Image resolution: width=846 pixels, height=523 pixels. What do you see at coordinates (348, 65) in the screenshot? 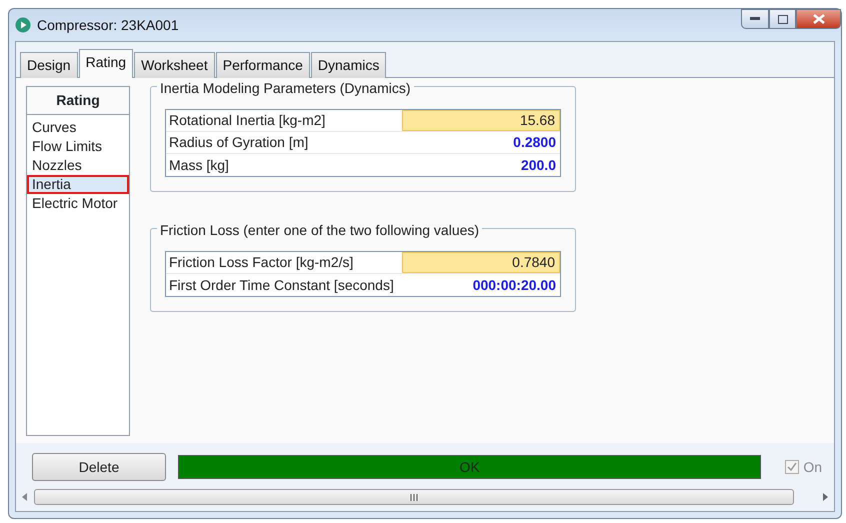
I see `tab: Dynamics` at bounding box center [348, 65].